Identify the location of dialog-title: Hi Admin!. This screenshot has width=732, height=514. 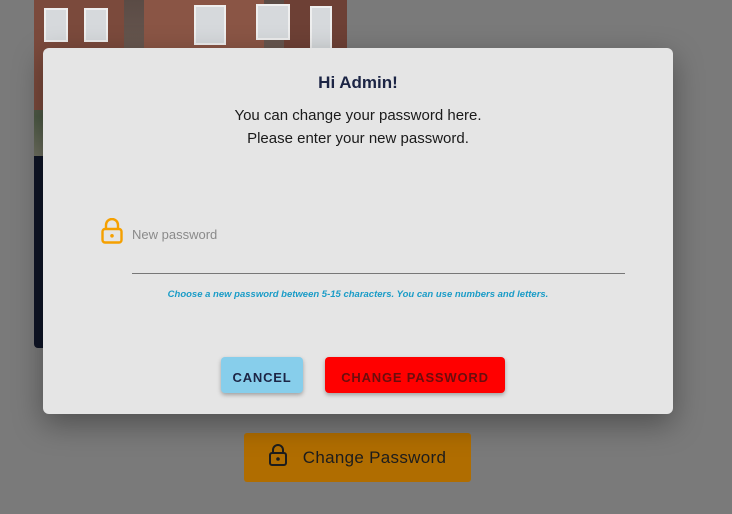
(358, 82).